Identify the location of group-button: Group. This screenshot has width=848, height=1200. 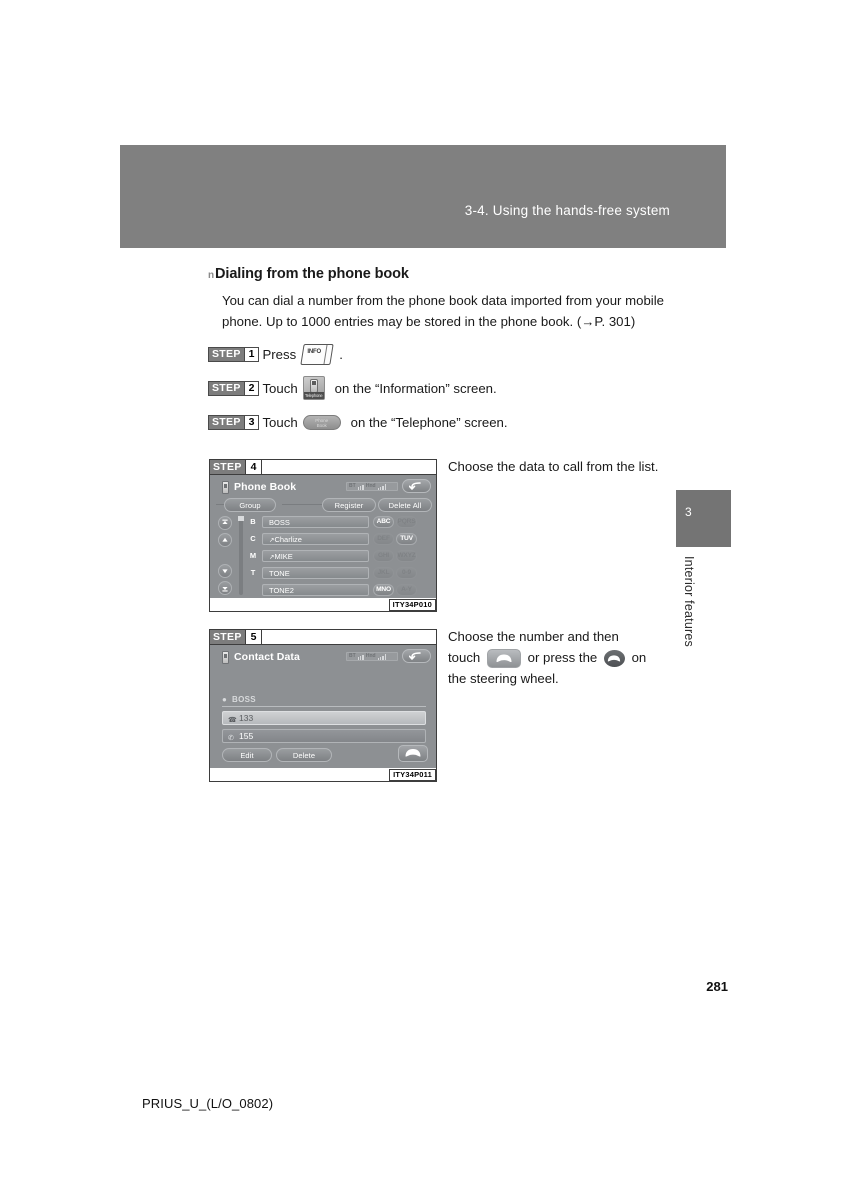
(250, 505).